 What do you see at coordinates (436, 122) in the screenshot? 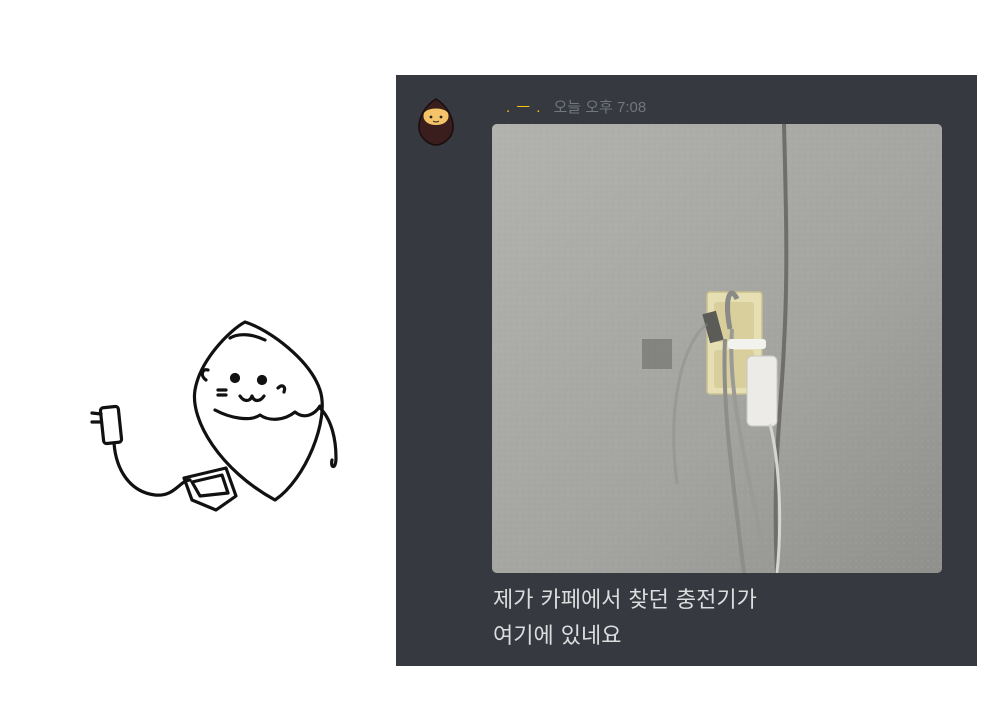
I see `sweet-potato-avatar-icon` at bounding box center [436, 122].